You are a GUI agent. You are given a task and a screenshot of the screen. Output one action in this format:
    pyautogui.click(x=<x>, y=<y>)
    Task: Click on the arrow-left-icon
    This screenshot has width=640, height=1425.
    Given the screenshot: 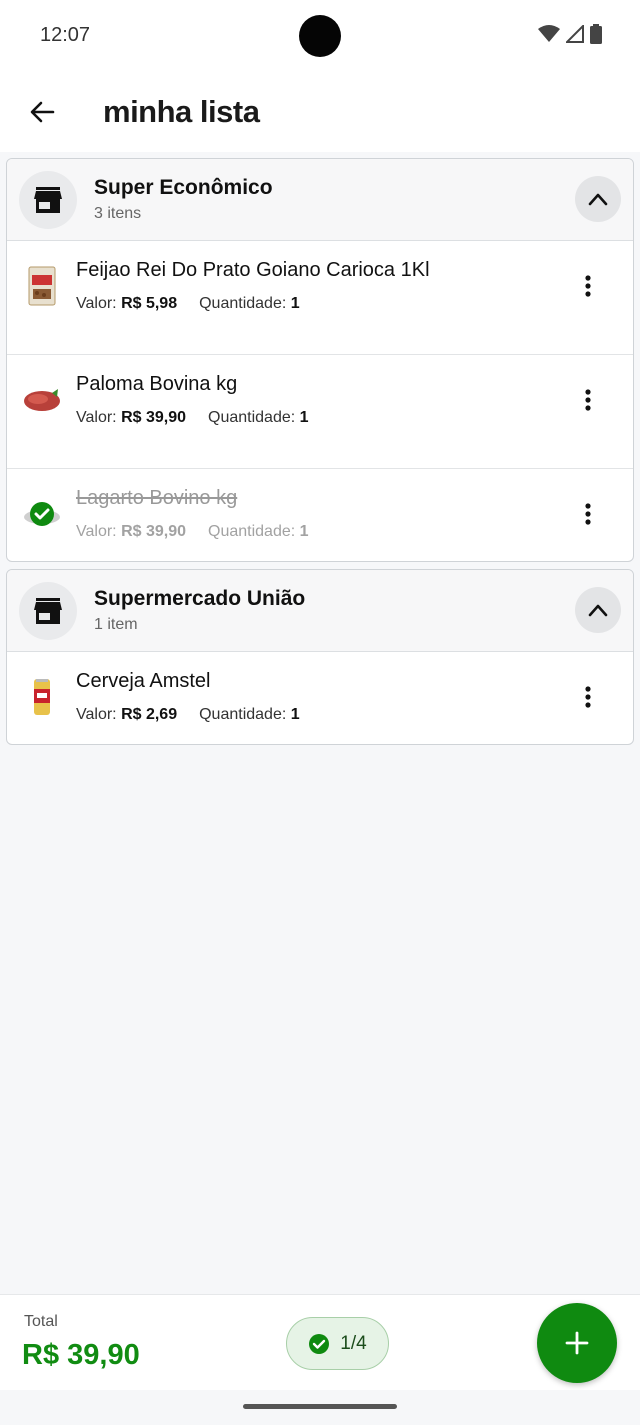 What is the action you would take?
    pyautogui.click(x=42, y=112)
    